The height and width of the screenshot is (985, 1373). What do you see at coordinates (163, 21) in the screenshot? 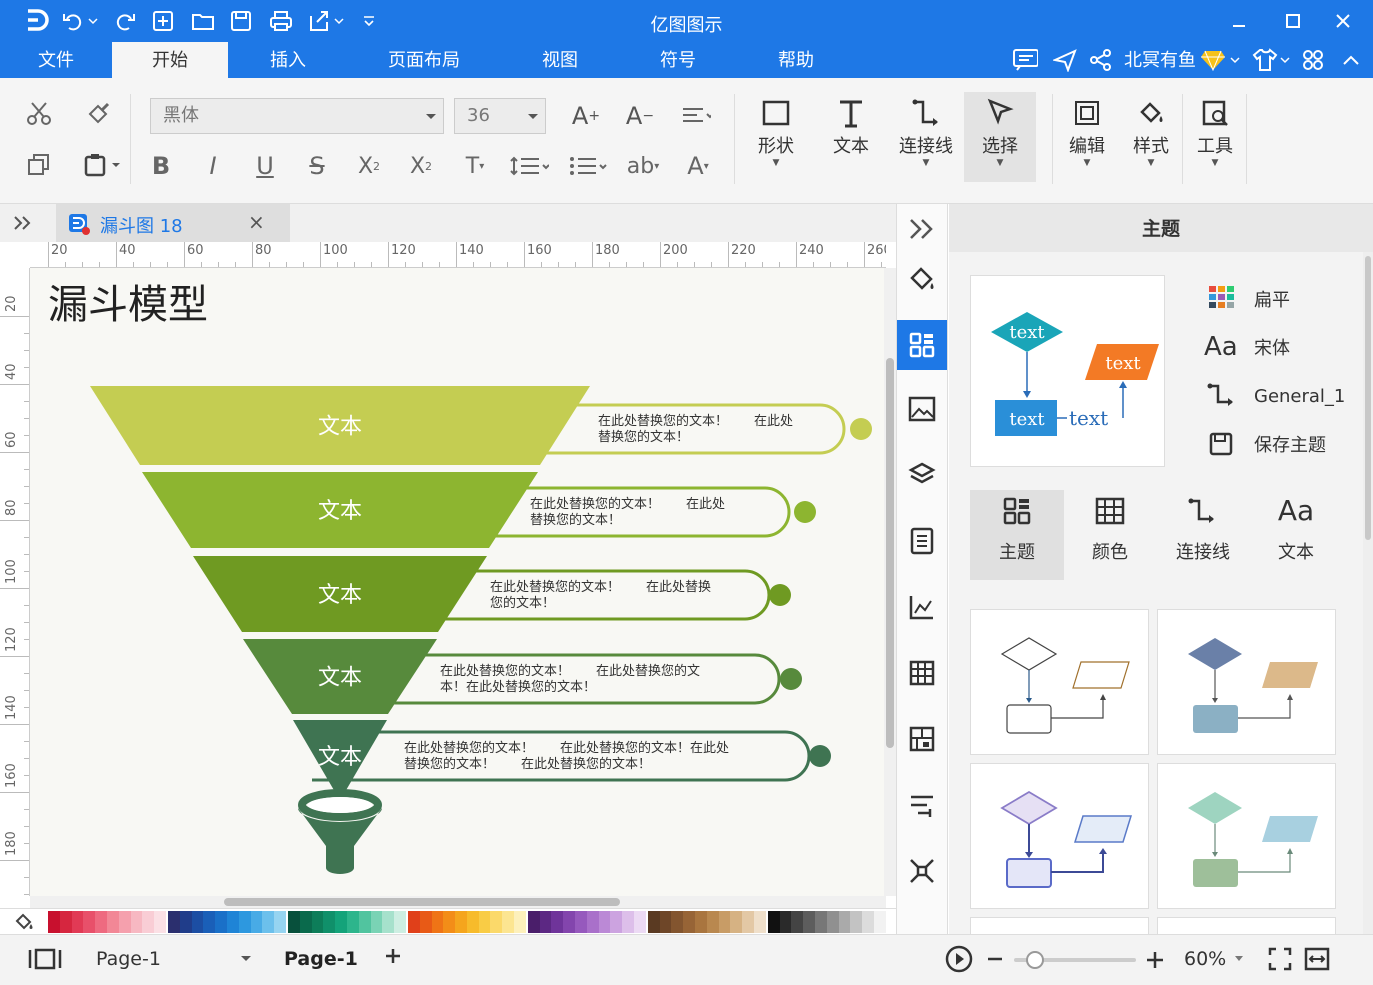
I see `new-file-icon` at bounding box center [163, 21].